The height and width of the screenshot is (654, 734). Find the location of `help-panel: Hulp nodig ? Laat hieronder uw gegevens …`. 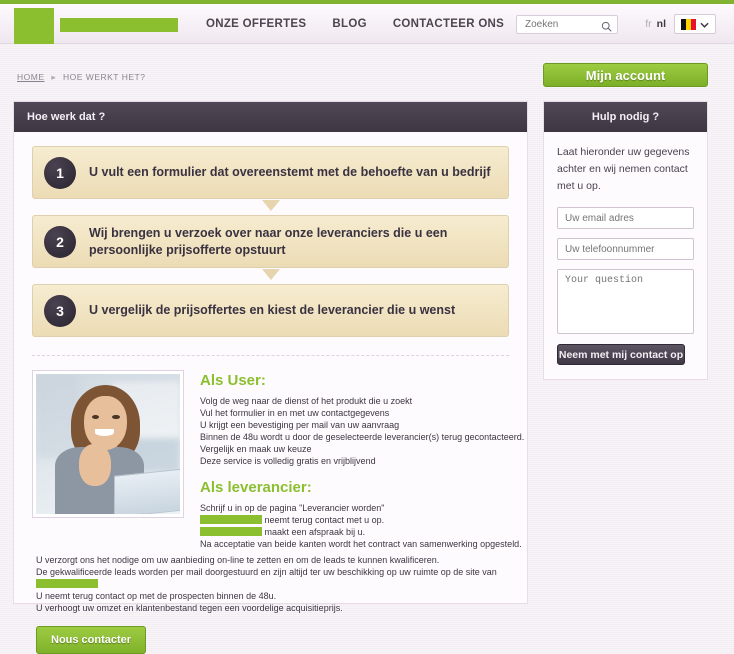

help-panel: Hulp nodig ? Laat hieronder uw gegevens … is located at coordinates (625, 240).